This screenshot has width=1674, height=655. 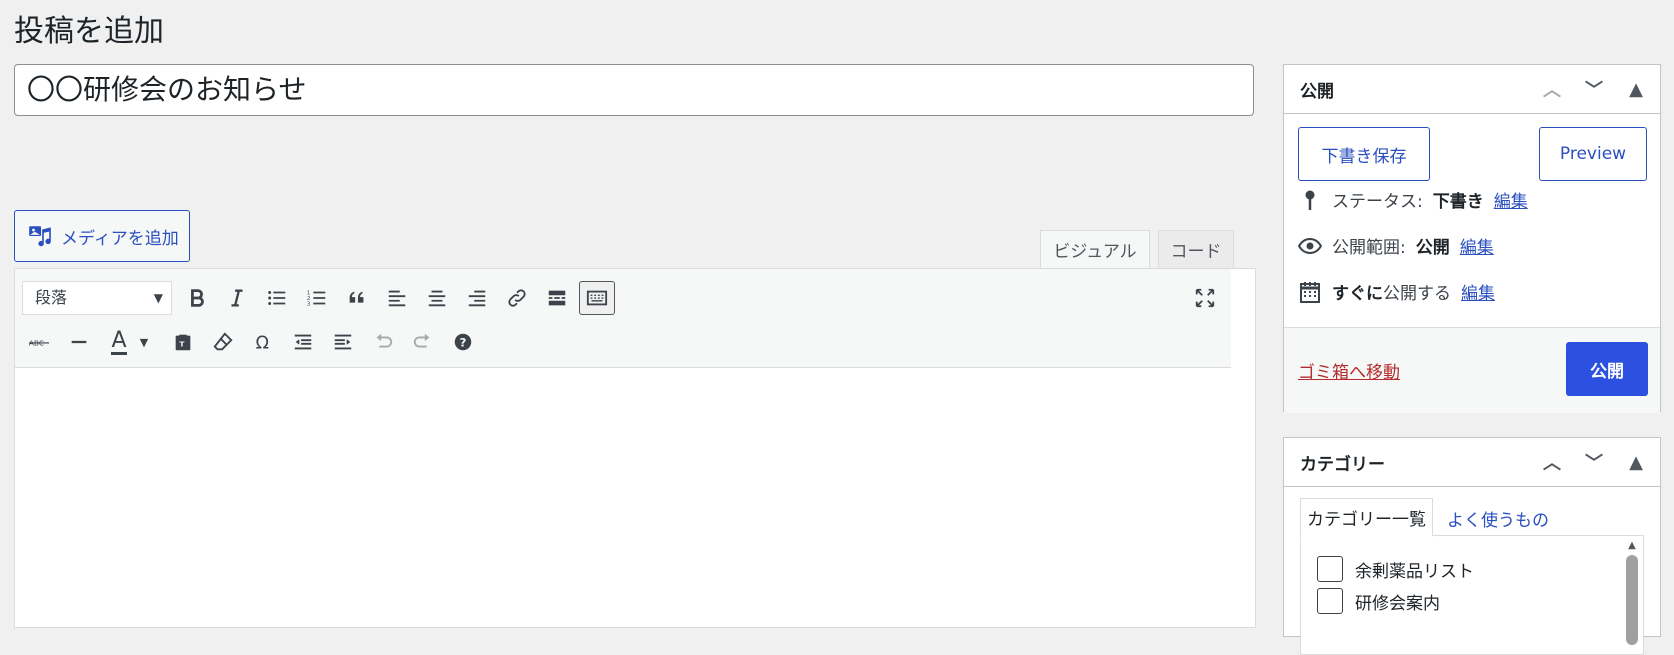 I want to click on category-label: 余剰薬品リスト, so click(x=1414, y=571).